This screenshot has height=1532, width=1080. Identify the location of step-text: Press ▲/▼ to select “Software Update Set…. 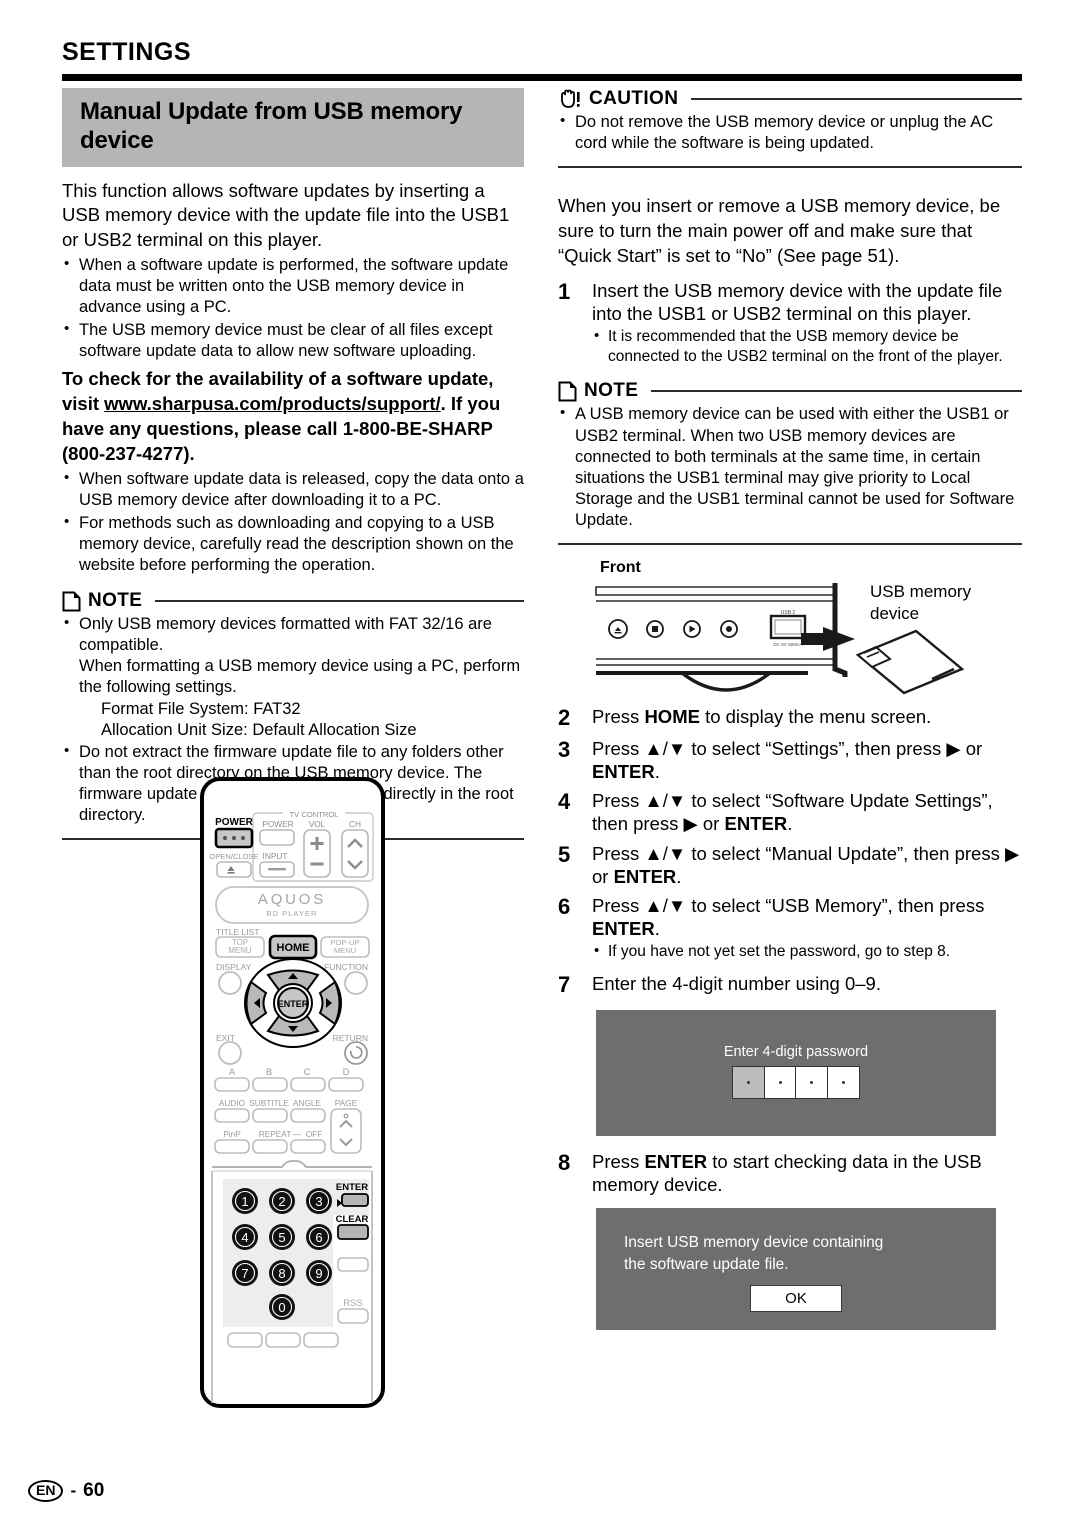
(807, 812).